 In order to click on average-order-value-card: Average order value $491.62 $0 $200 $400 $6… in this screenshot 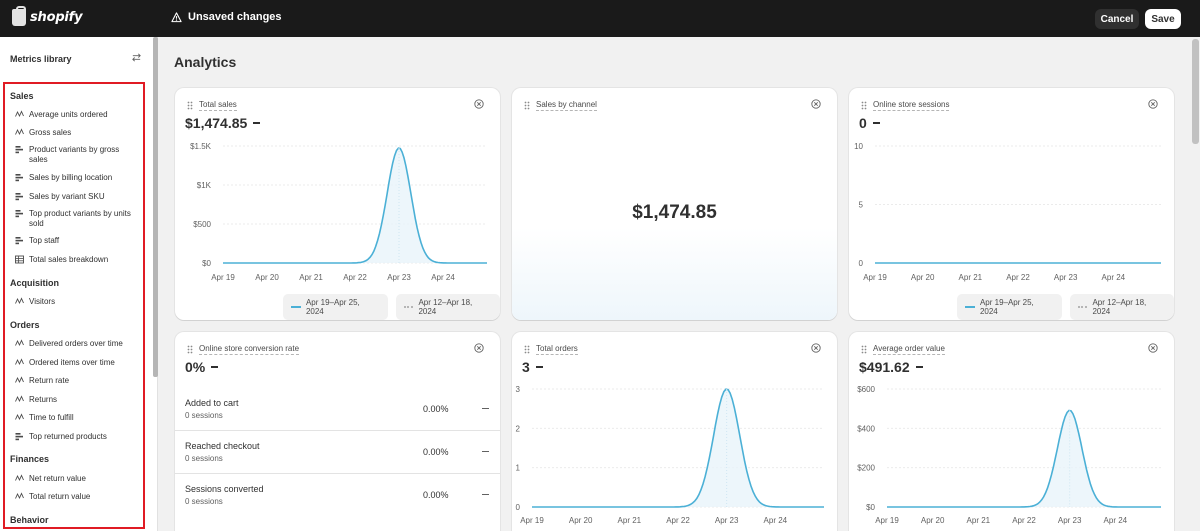, I will do `click(1011, 431)`.